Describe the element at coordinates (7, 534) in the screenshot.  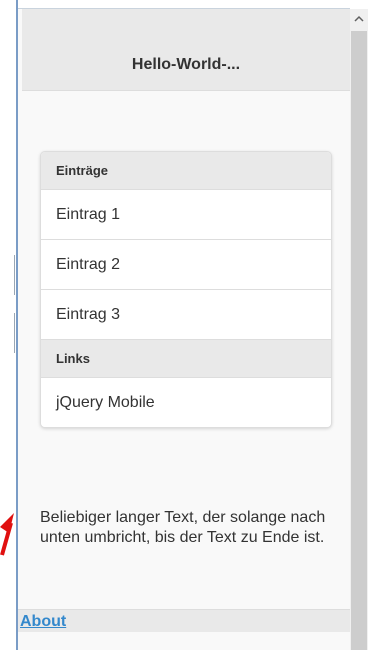
I see `red-arrow-icon` at that location.